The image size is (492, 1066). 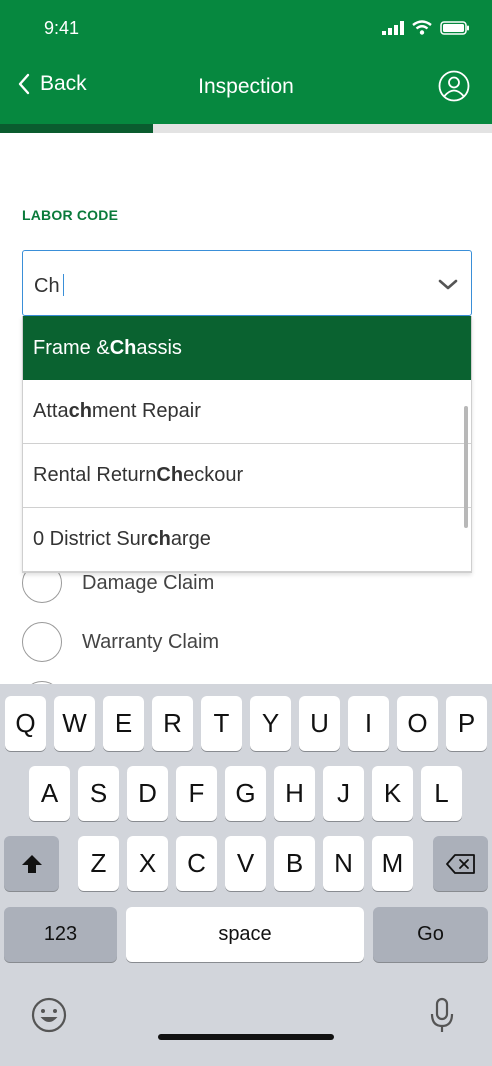 I want to click on text-caret, so click(x=63, y=285).